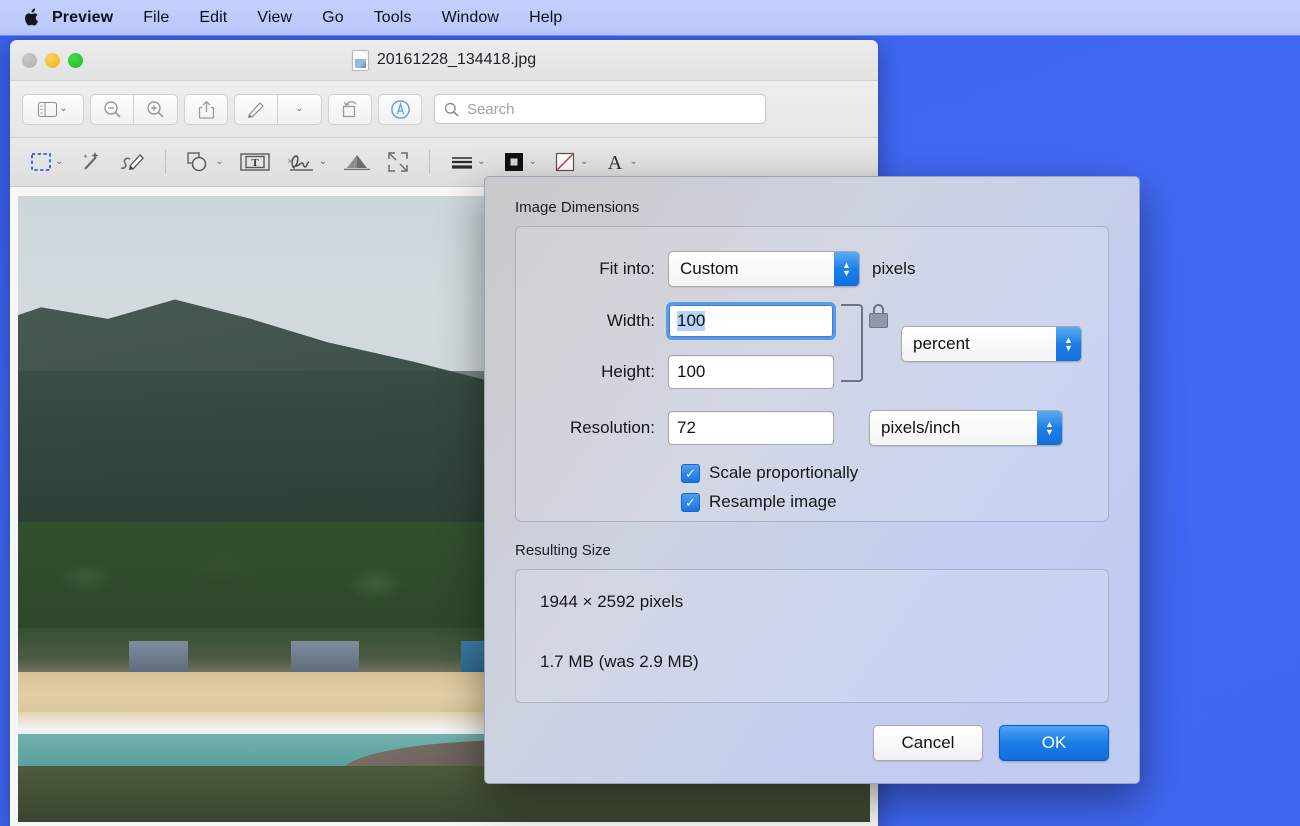 This screenshot has height=826, width=1300. I want to click on fit-into-select: Custom ▲ ▼, so click(764, 269).